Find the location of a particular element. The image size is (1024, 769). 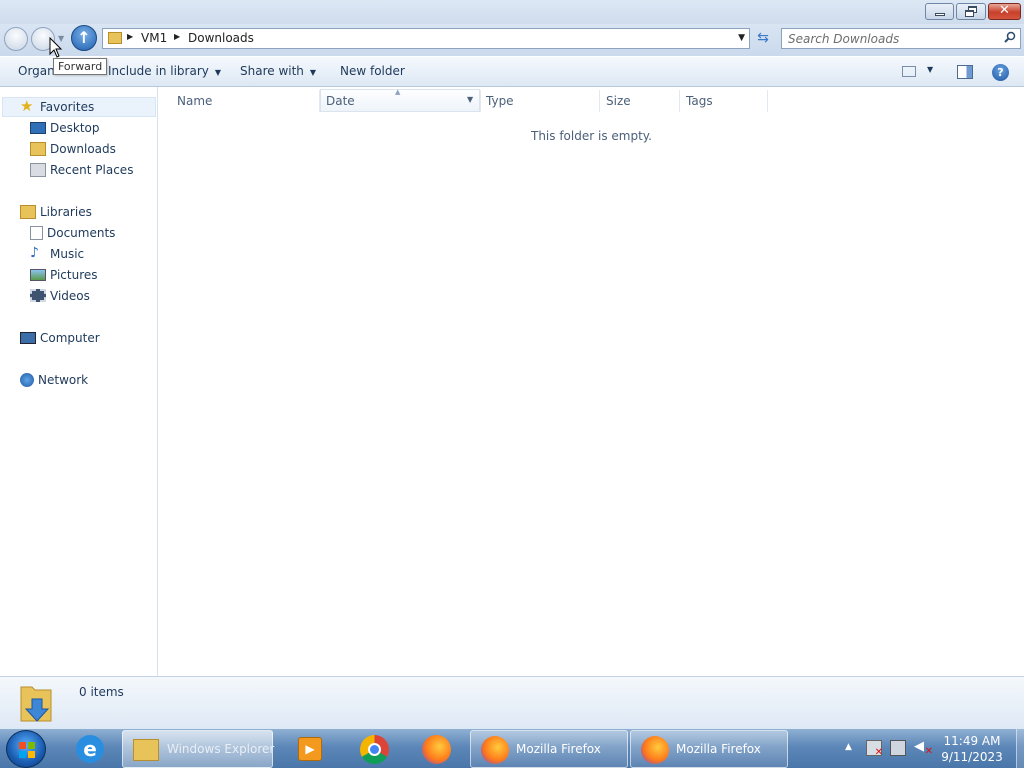

share-with-menu: Share with ▼ is located at coordinates (278, 71).